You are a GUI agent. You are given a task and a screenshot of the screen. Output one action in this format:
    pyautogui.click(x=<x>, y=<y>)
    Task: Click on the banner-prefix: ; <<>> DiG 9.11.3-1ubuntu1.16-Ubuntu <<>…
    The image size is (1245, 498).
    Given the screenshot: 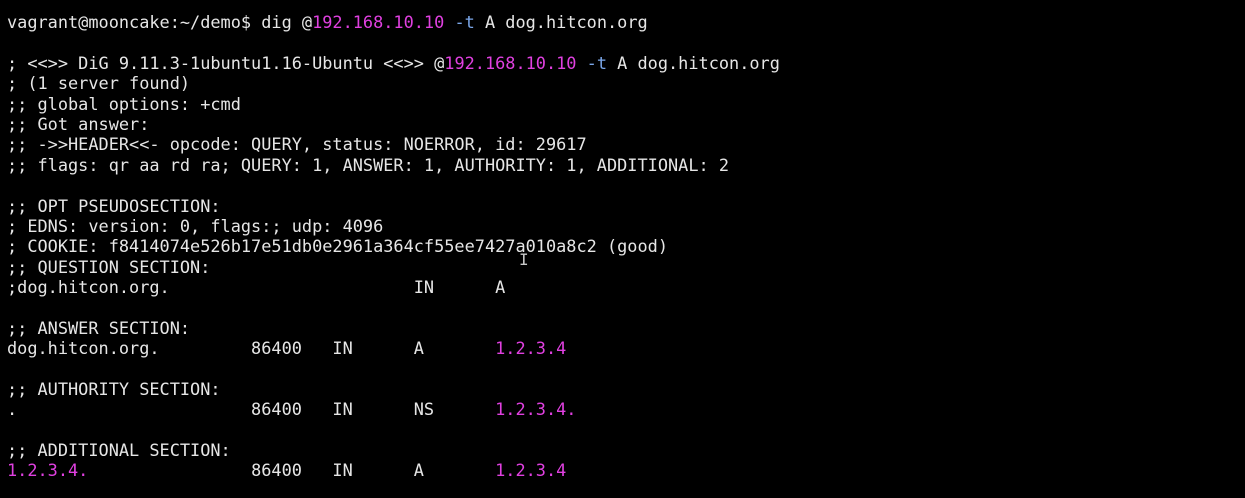 What is the action you would take?
    pyautogui.click(x=226, y=63)
    